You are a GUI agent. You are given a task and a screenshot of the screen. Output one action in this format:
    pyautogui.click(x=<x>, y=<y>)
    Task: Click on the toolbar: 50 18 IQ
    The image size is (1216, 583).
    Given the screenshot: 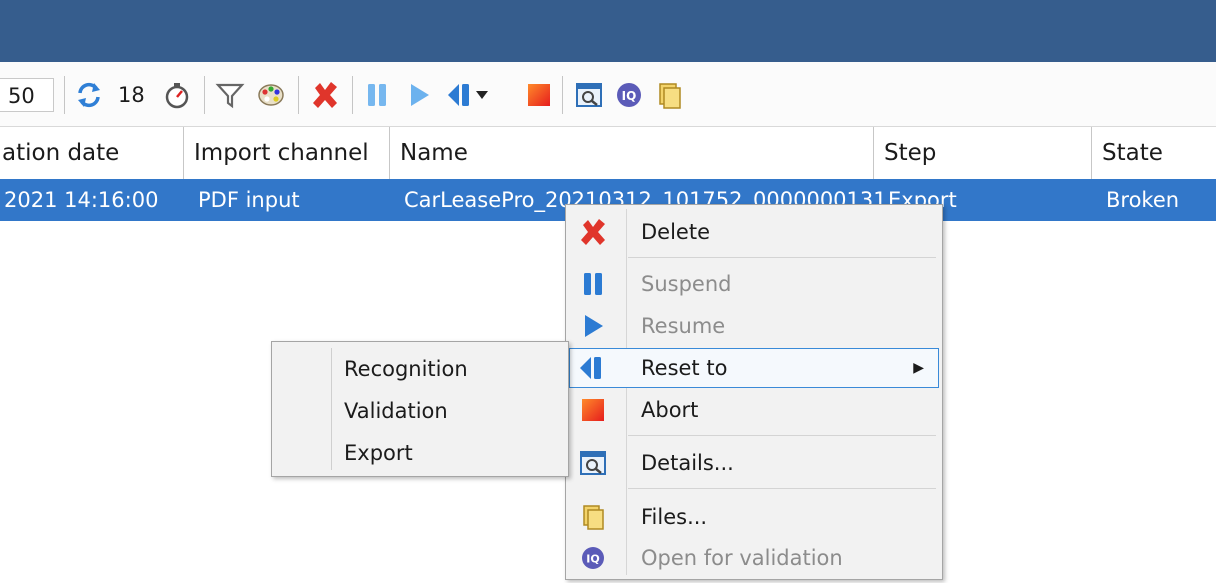 What is the action you would take?
    pyautogui.click(x=608, y=94)
    